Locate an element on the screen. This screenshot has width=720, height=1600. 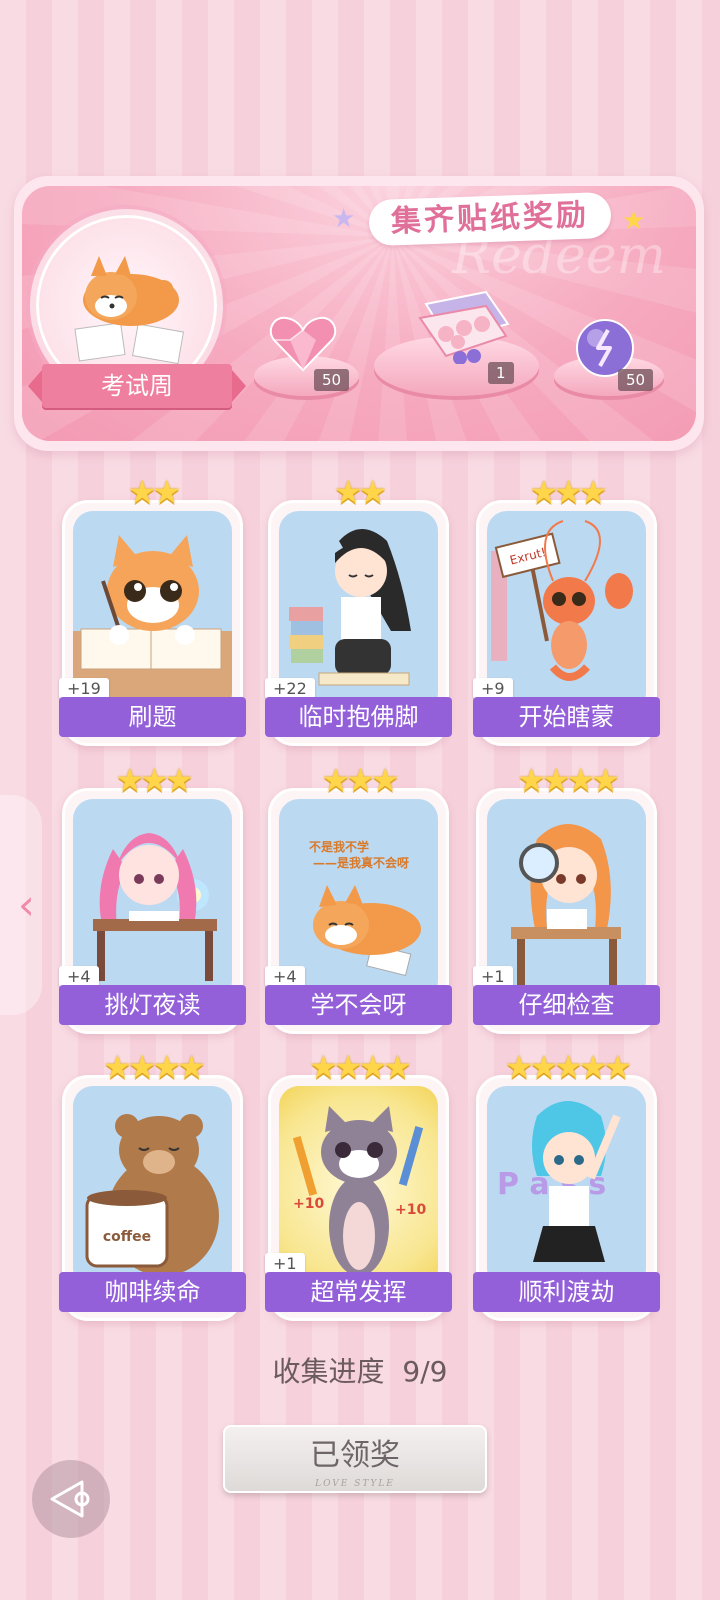
sticker-name: 挑灯夜读 is located at coordinates (152, 1005).